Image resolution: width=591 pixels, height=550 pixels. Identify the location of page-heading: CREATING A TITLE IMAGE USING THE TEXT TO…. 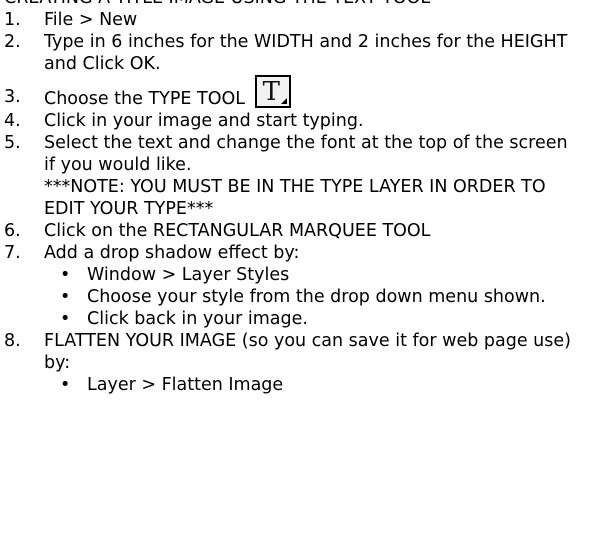
(294, 4).